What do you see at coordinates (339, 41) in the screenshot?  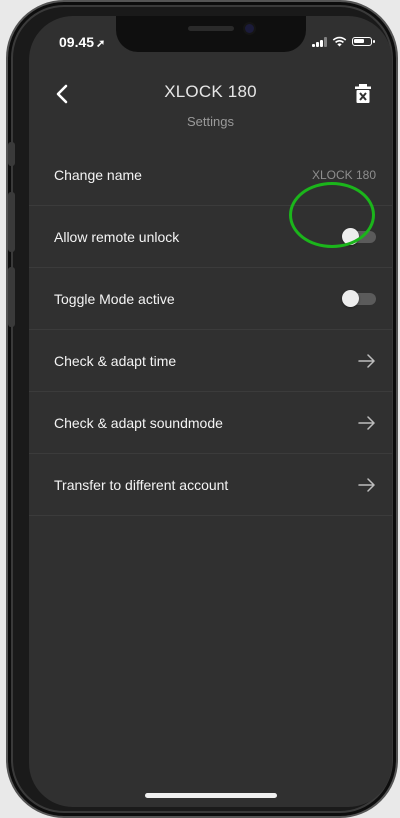 I see `wifi-icon` at bounding box center [339, 41].